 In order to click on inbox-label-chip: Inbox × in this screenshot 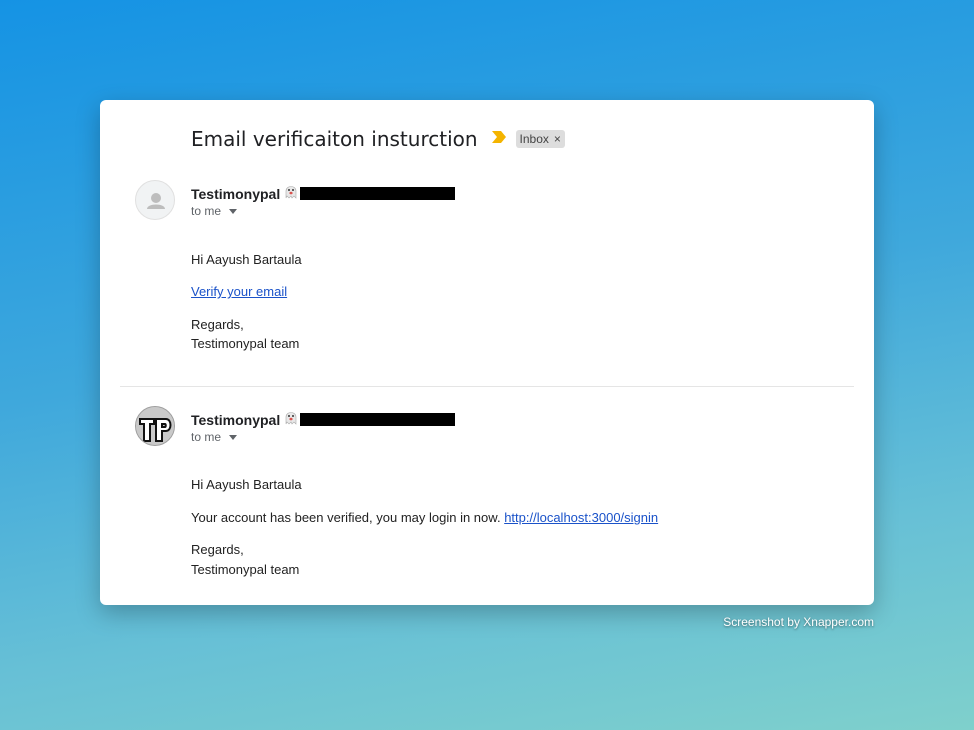, I will do `click(540, 139)`.